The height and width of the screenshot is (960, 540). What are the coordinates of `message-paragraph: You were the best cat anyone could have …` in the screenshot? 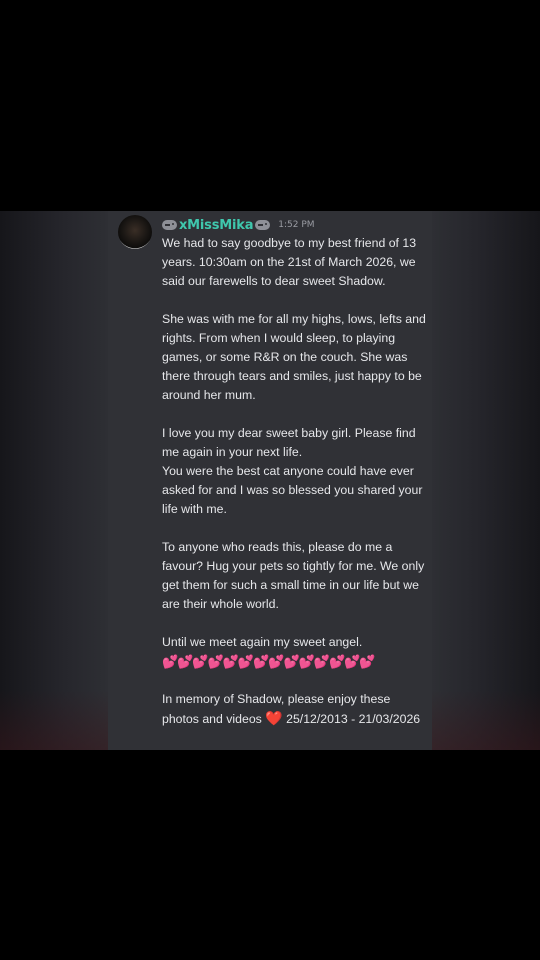 It's located at (292, 490).